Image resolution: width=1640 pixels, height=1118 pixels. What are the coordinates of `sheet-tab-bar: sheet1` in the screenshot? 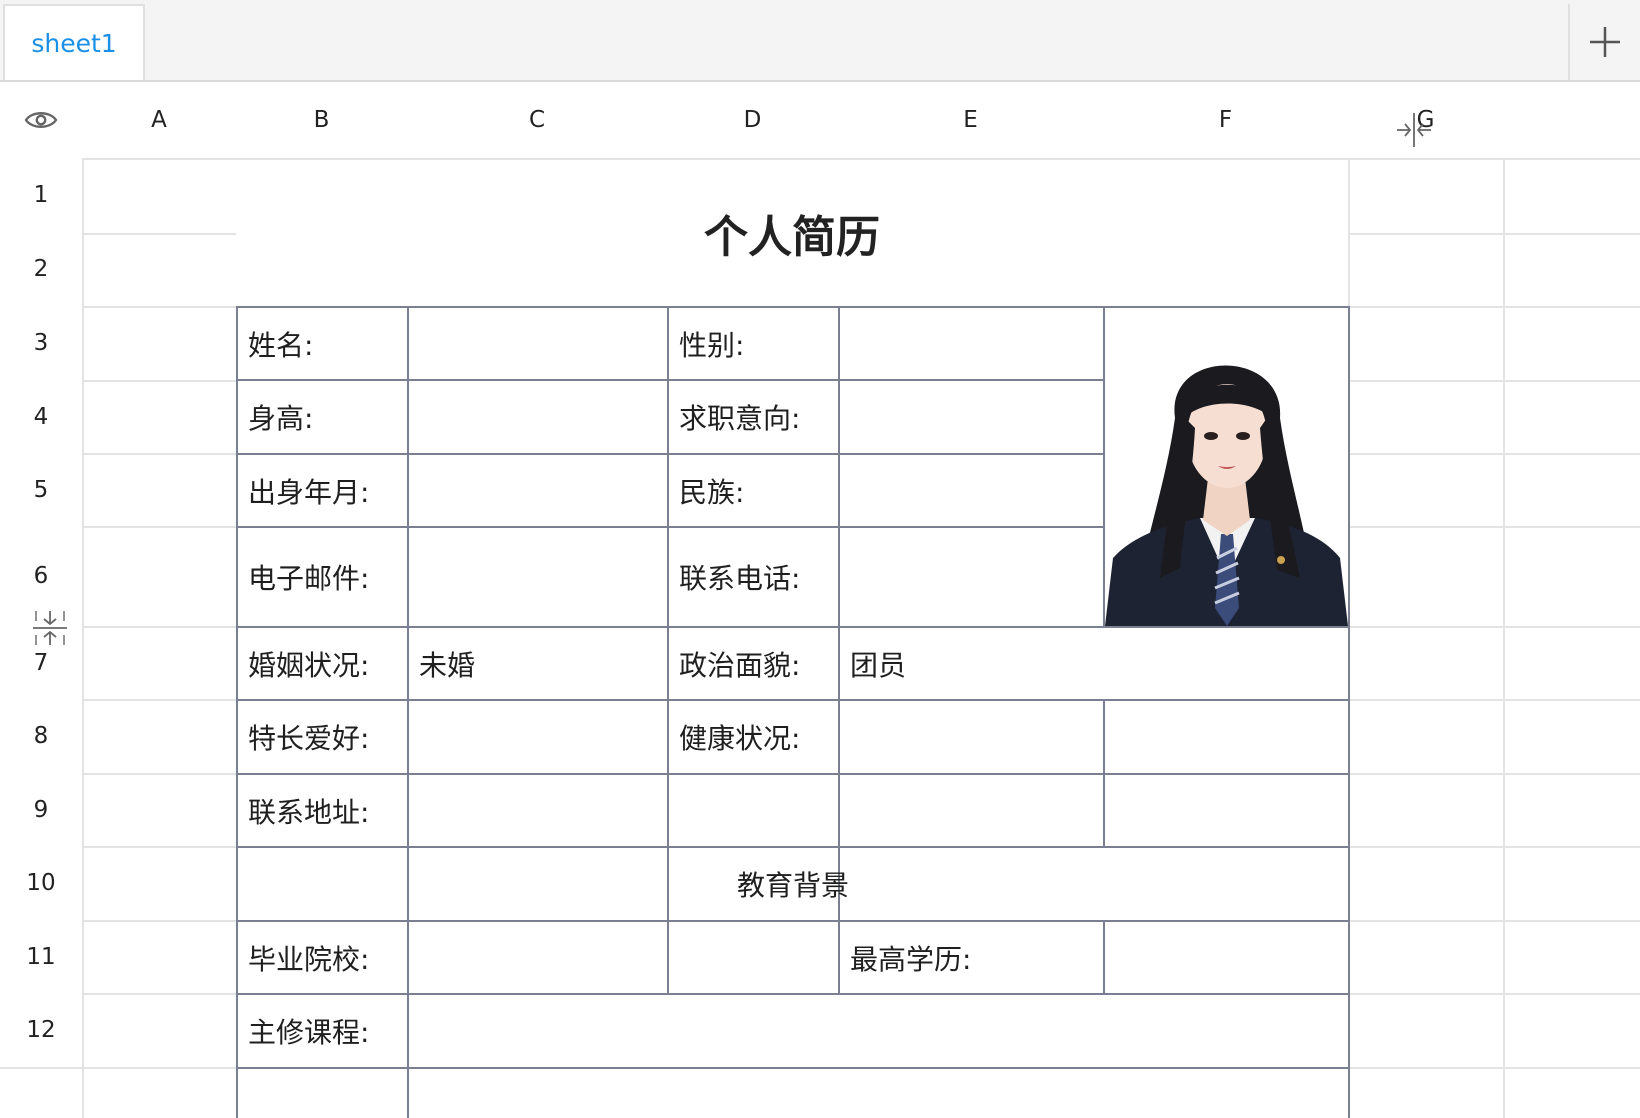 It's located at (820, 41).